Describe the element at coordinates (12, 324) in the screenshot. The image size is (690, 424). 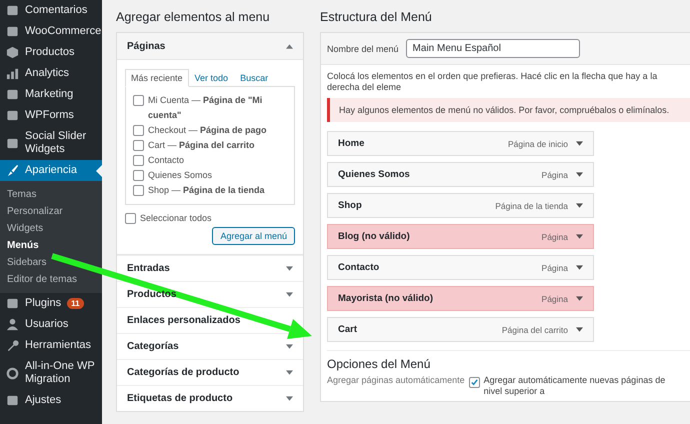
I see `person-icon` at that location.